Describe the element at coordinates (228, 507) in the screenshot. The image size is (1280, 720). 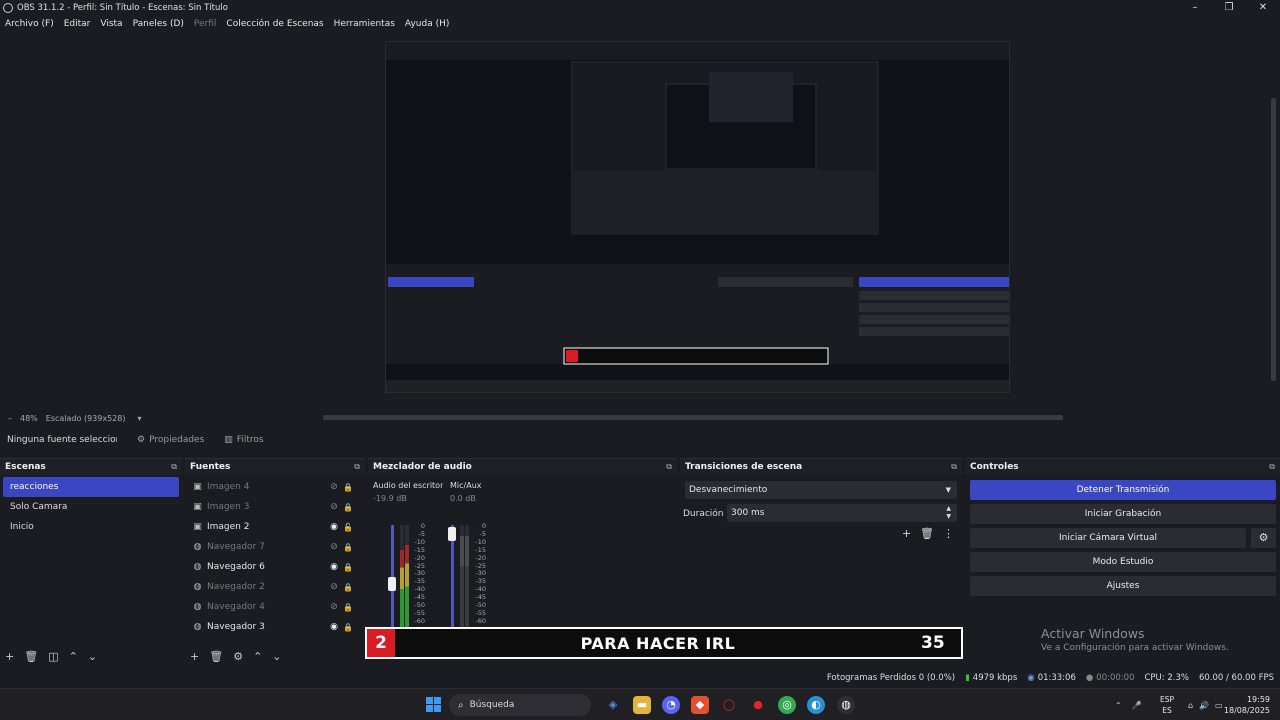
I see `source-label: Imagen 3` at that location.